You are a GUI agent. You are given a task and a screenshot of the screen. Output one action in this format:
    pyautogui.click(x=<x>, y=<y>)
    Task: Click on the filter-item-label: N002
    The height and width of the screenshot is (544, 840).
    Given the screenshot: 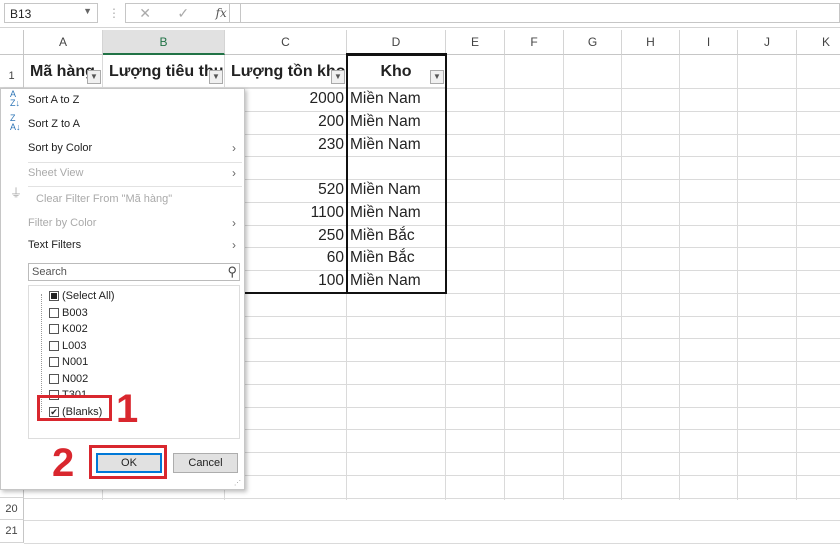 What is the action you would take?
    pyautogui.click(x=75, y=378)
    